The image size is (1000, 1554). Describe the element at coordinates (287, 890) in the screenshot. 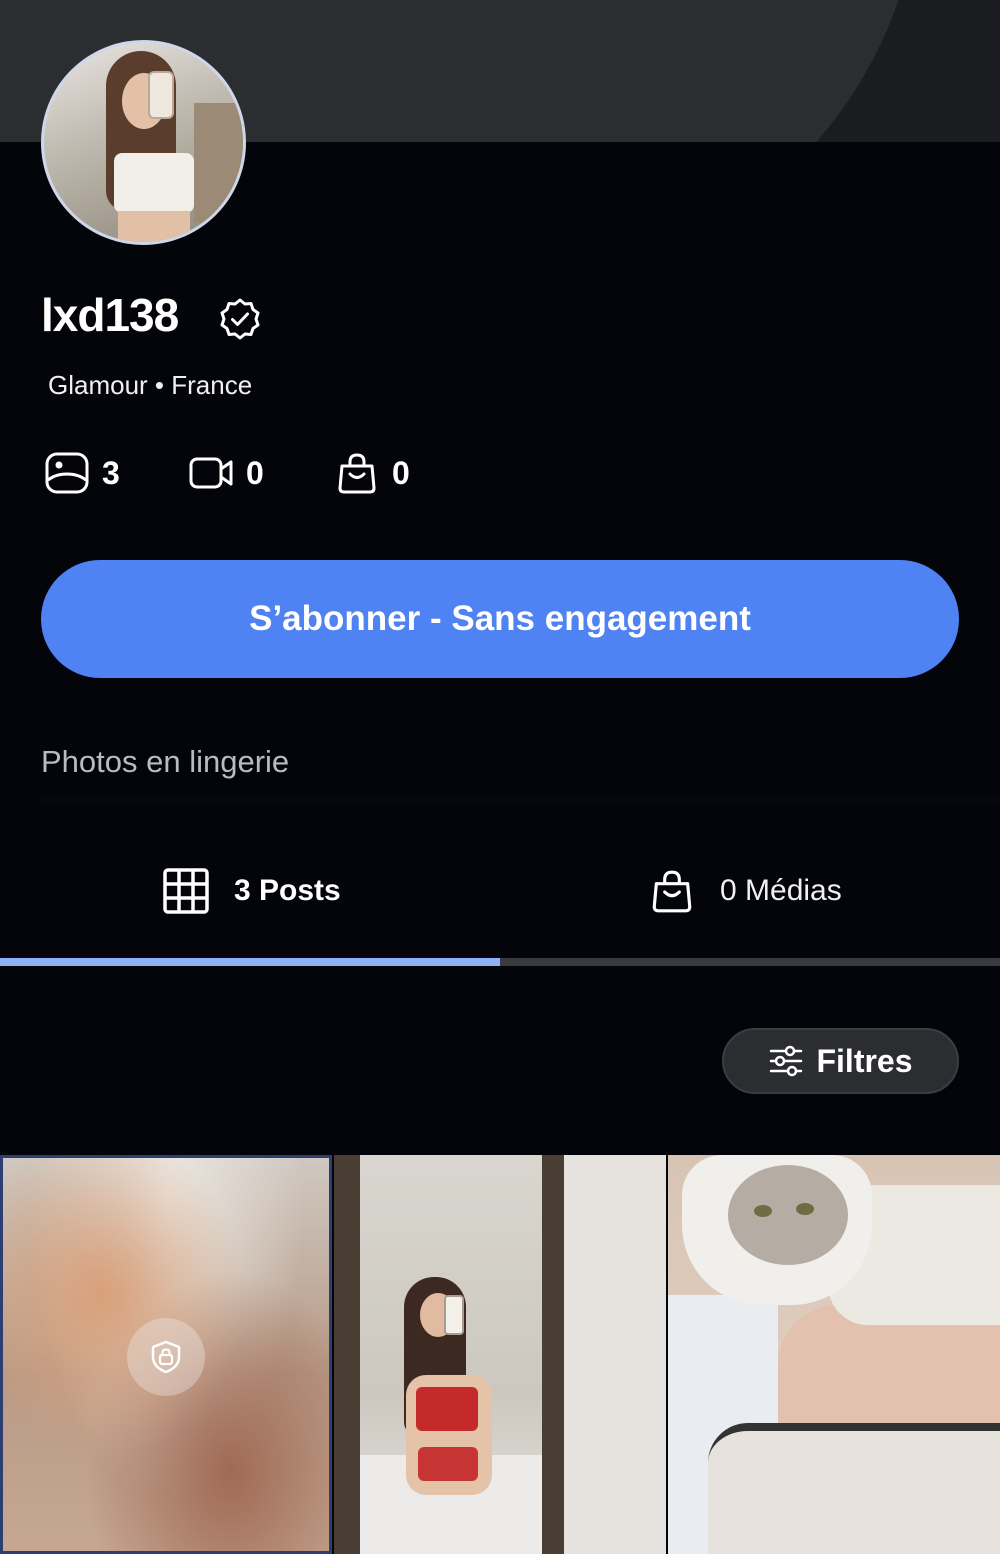

I see `tab-posts-label: 3 Posts` at that location.